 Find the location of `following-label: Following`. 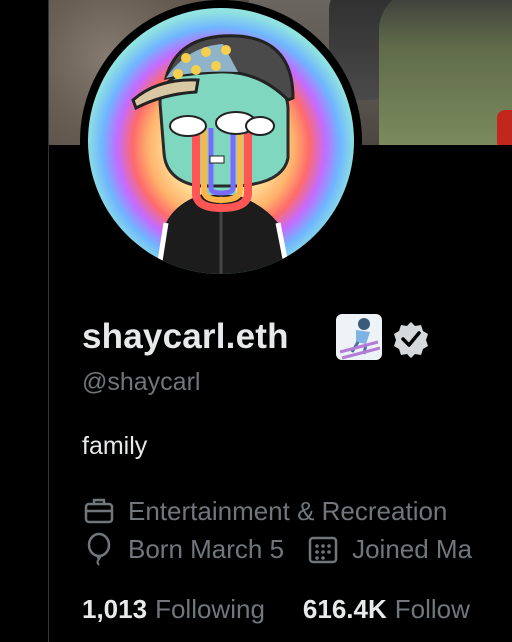

following-label: Following is located at coordinates (210, 609).